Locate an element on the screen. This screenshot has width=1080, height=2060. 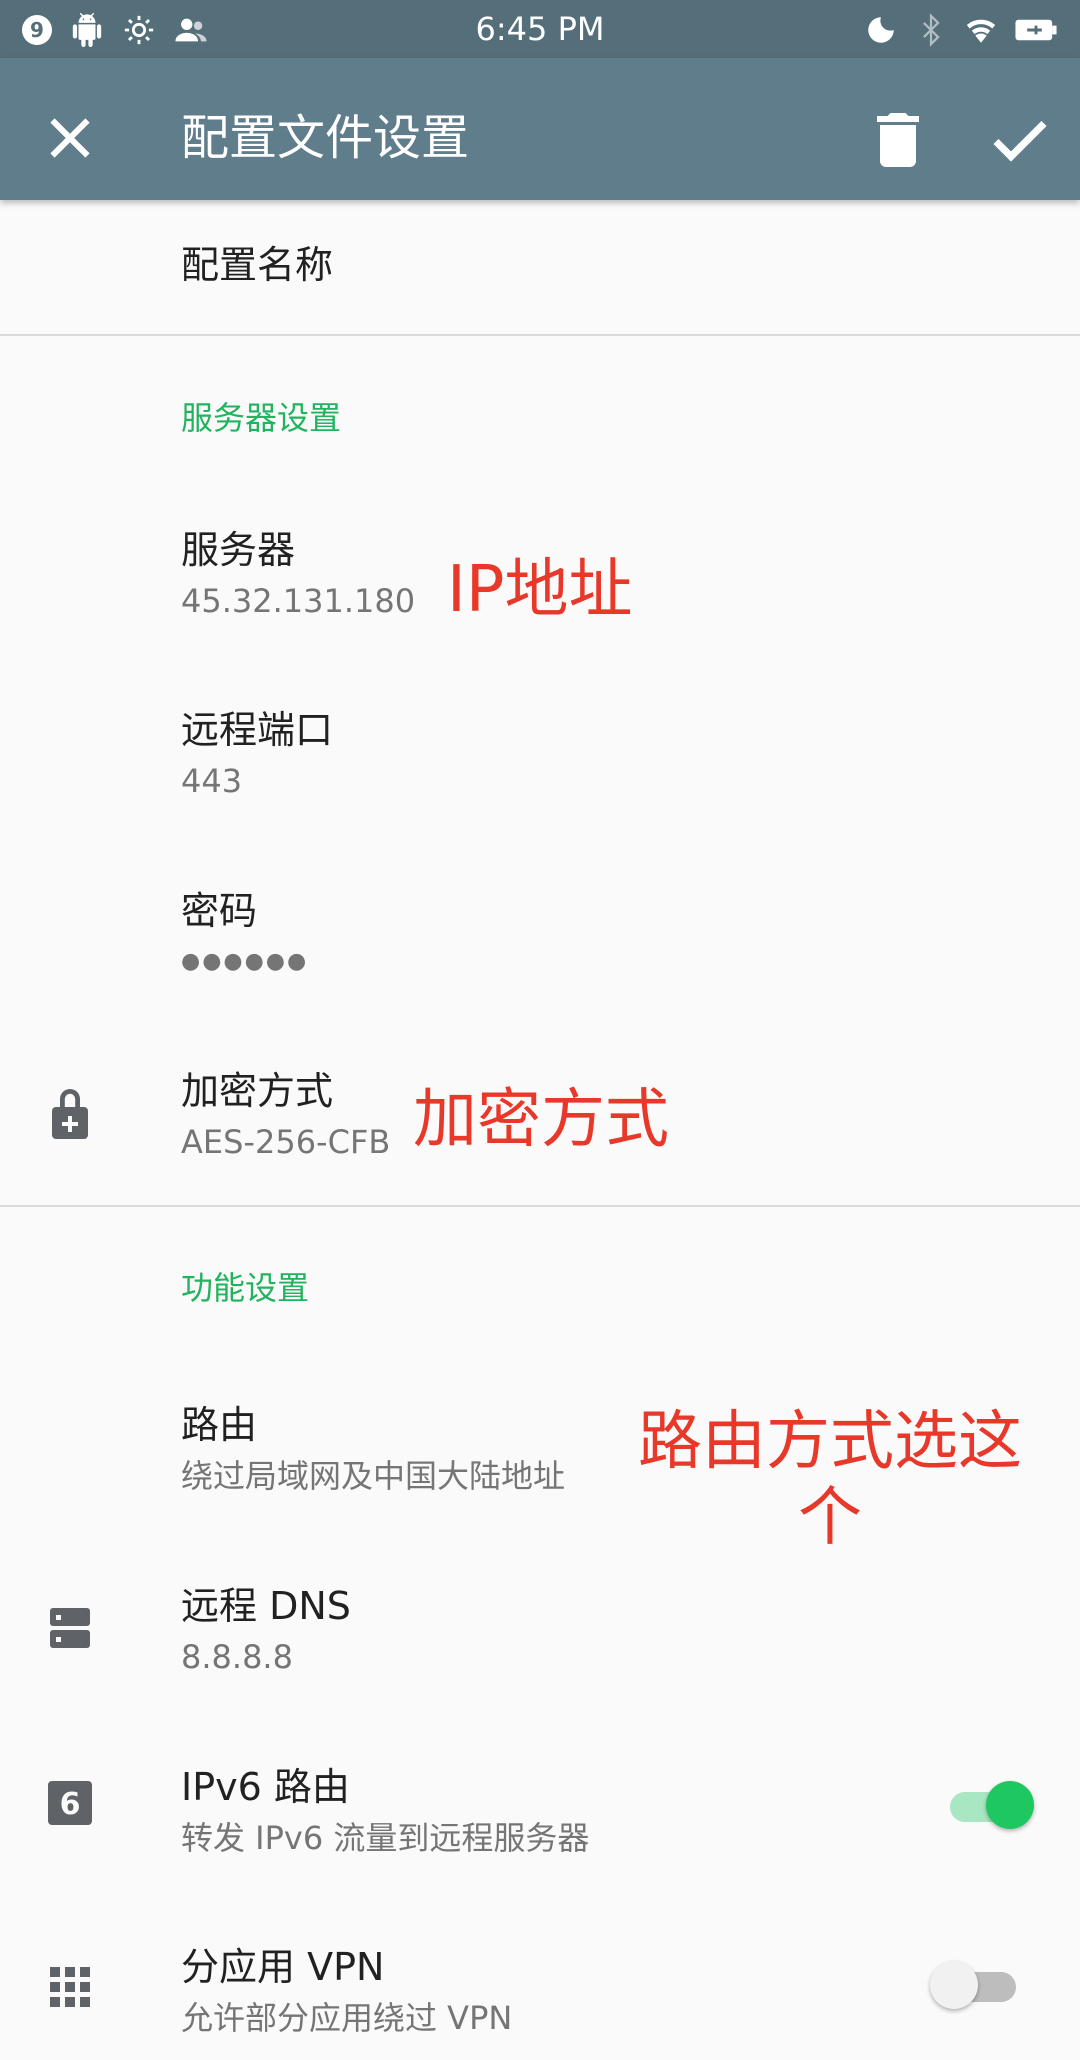
setting-per-app-vpn: 分应用 VPN 允许部分应用绕过 VPN is located at coordinates (540, 1993).